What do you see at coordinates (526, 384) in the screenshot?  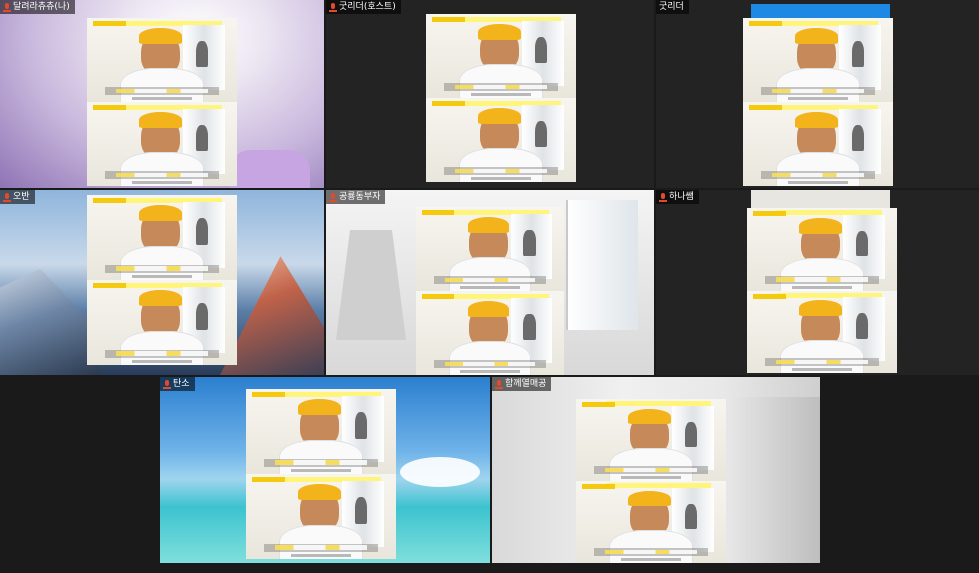 I see `participant-name: 함께열매공` at bounding box center [526, 384].